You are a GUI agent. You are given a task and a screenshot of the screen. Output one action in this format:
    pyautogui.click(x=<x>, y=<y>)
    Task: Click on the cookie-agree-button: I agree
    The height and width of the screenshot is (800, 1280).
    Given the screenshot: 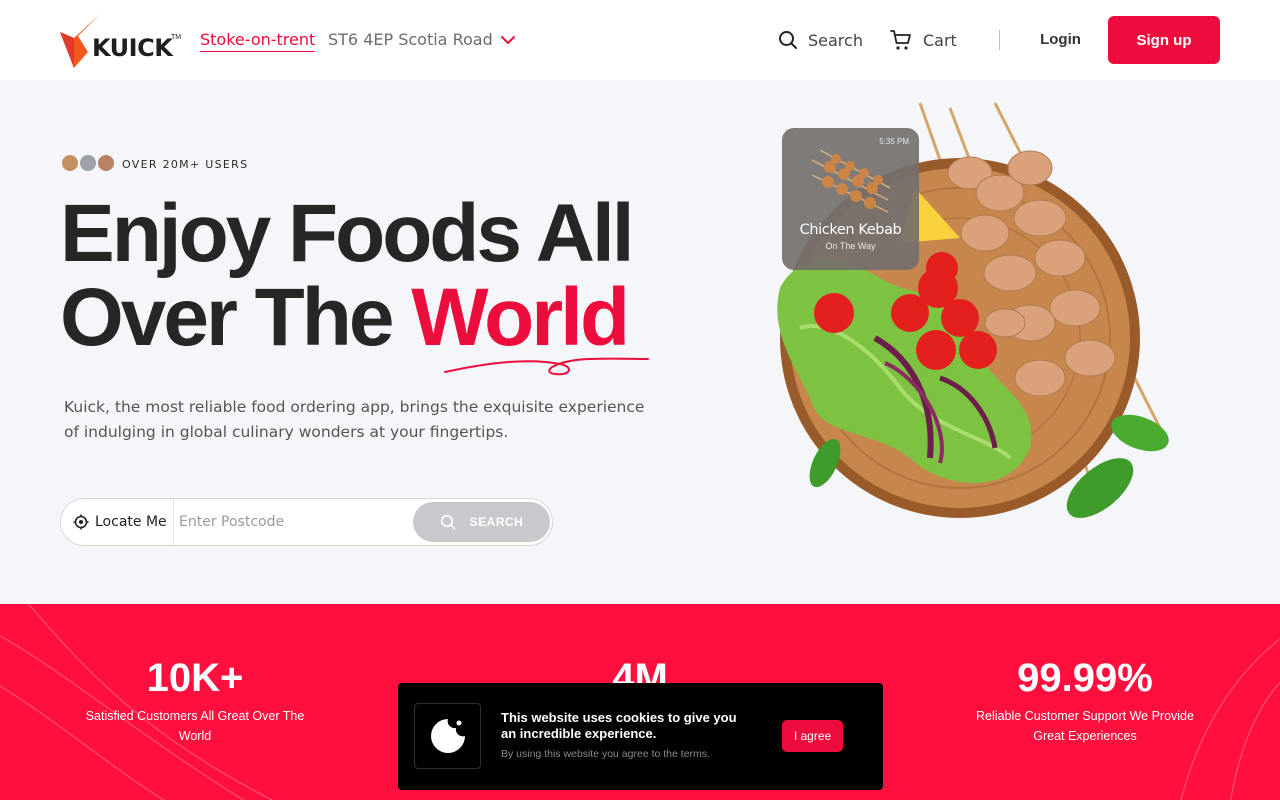 What is the action you would take?
    pyautogui.click(x=812, y=736)
    